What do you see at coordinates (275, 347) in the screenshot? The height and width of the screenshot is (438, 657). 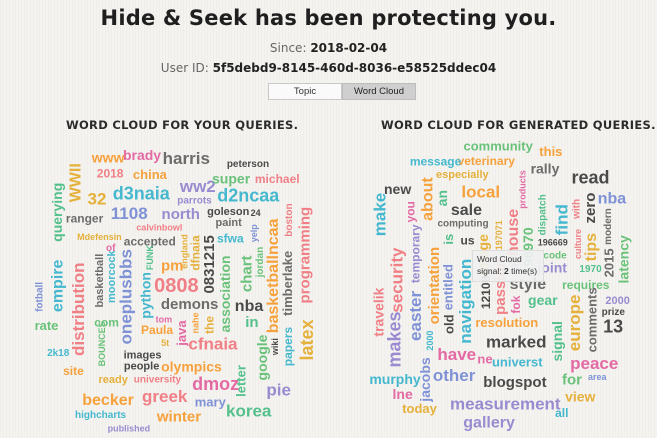 I see `cloud-word: wiki` at bounding box center [275, 347].